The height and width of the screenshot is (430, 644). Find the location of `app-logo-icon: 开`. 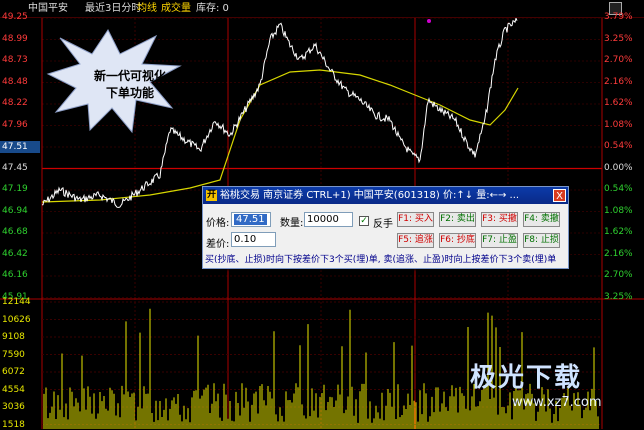

app-logo-icon: 开 is located at coordinates (211, 195).